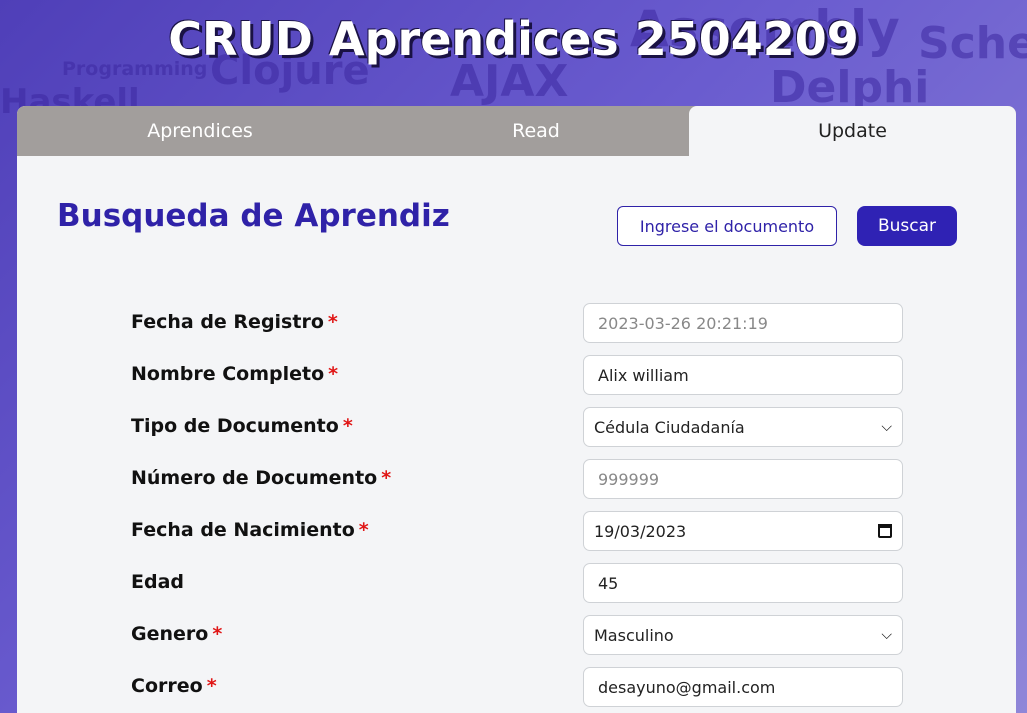  I want to click on edad-field: 45, so click(743, 583).